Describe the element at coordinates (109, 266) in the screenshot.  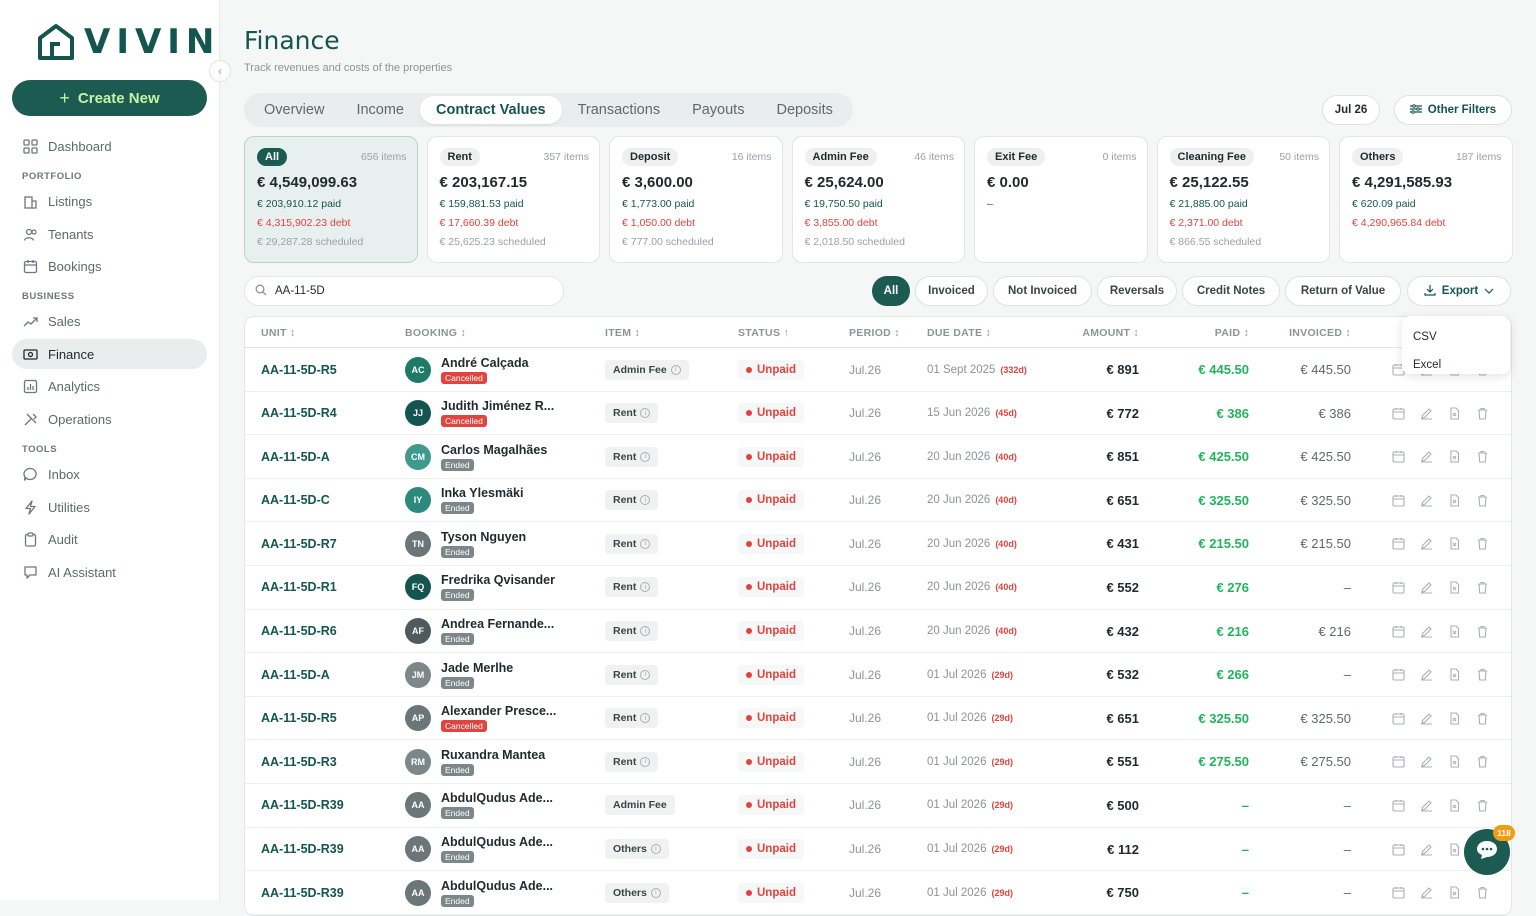
I see `sidebar-item-bookings: Bookings` at that location.